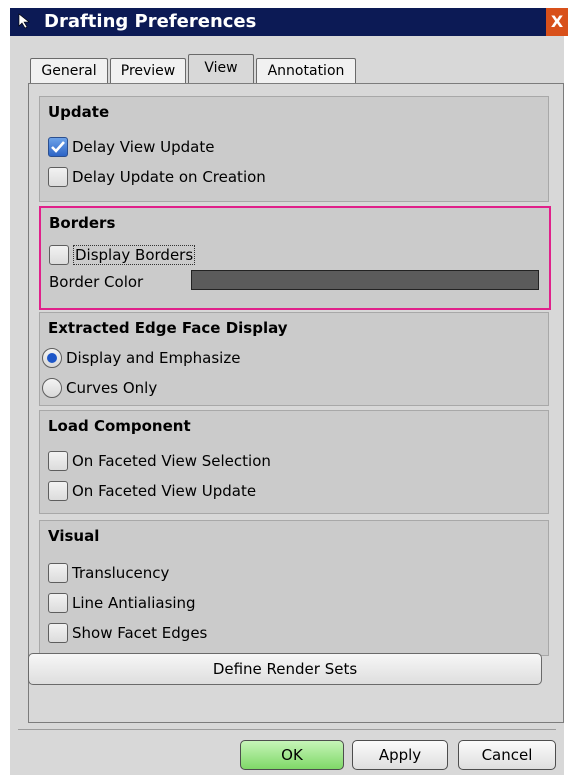 The height and width of the screenshot is (775, 572). Describe the element at coordinates (52, 358) in the screenshot. I see `display-and-emphasize-radio` at that location.